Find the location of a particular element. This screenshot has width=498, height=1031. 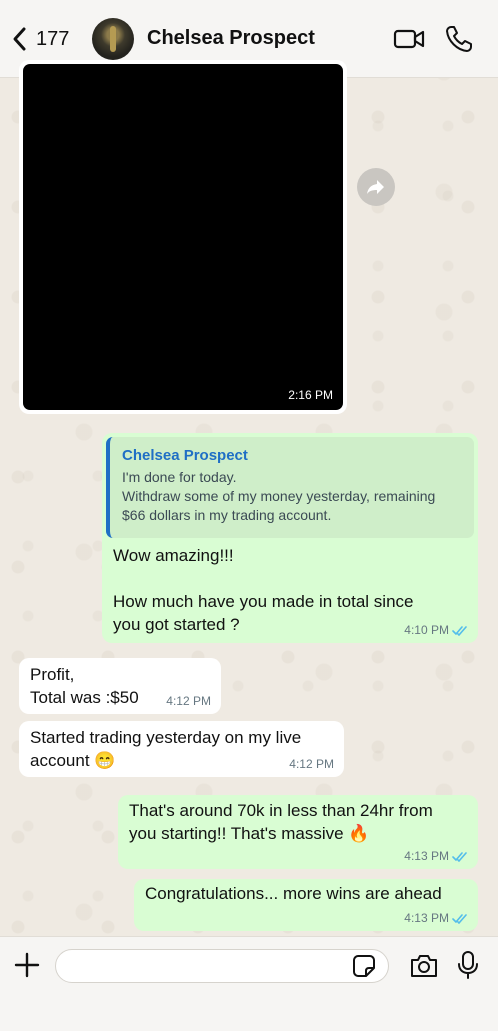

incoming-message: Profit, Total was :$50 4:12 PM is located at coordinates (120, 686).